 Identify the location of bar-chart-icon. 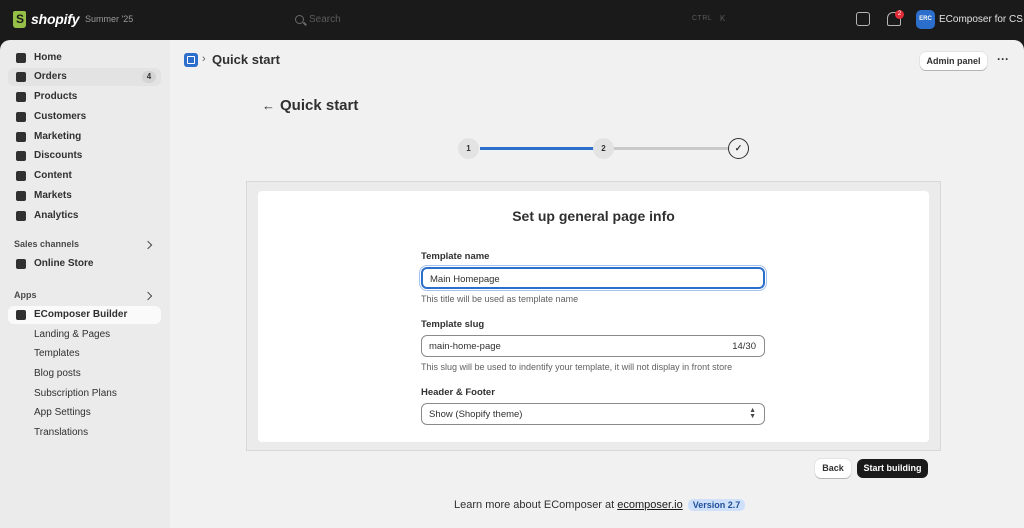
(21, 216).